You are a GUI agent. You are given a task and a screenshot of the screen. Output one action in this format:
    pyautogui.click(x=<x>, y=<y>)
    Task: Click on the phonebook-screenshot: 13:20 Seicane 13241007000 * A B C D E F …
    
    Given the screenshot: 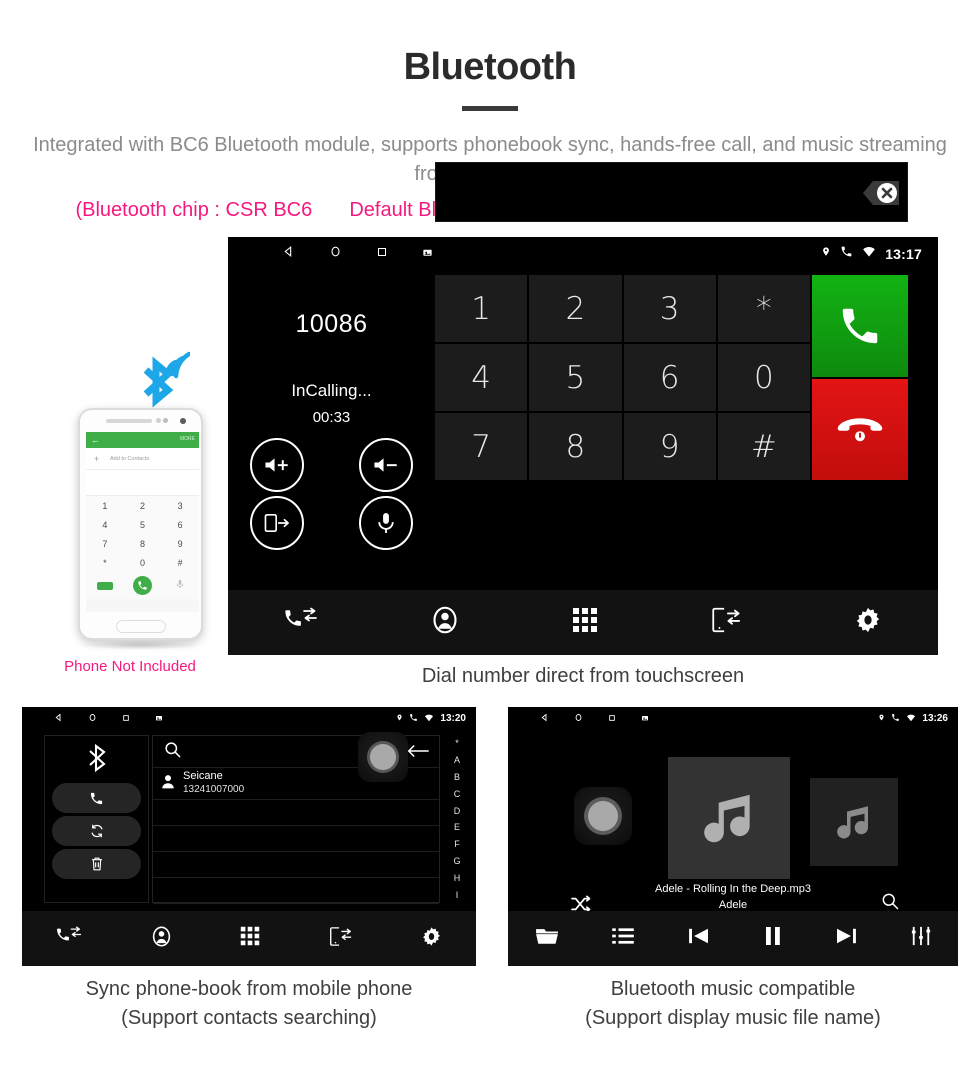 What is the action you would take?
    pyautogui.click(x=249, y=836)
    